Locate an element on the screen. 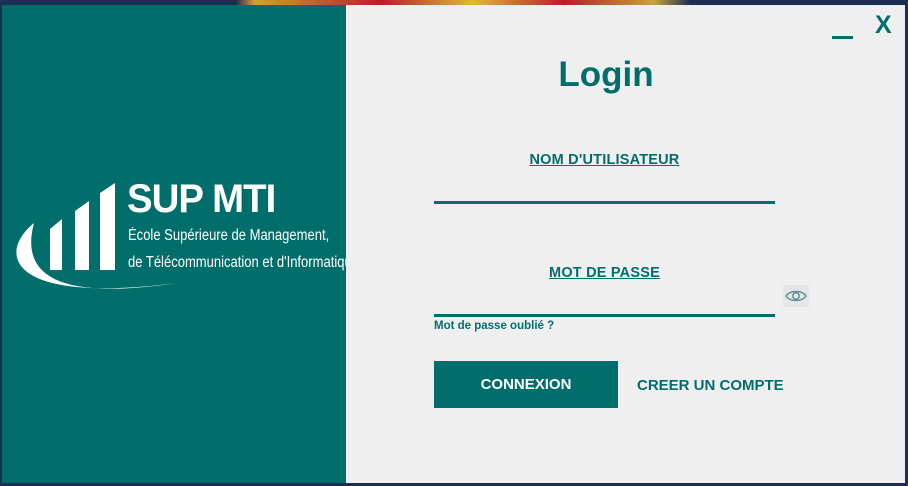  username-label: NOM D'UTILISATEUR is located at coordinates (604, 160).